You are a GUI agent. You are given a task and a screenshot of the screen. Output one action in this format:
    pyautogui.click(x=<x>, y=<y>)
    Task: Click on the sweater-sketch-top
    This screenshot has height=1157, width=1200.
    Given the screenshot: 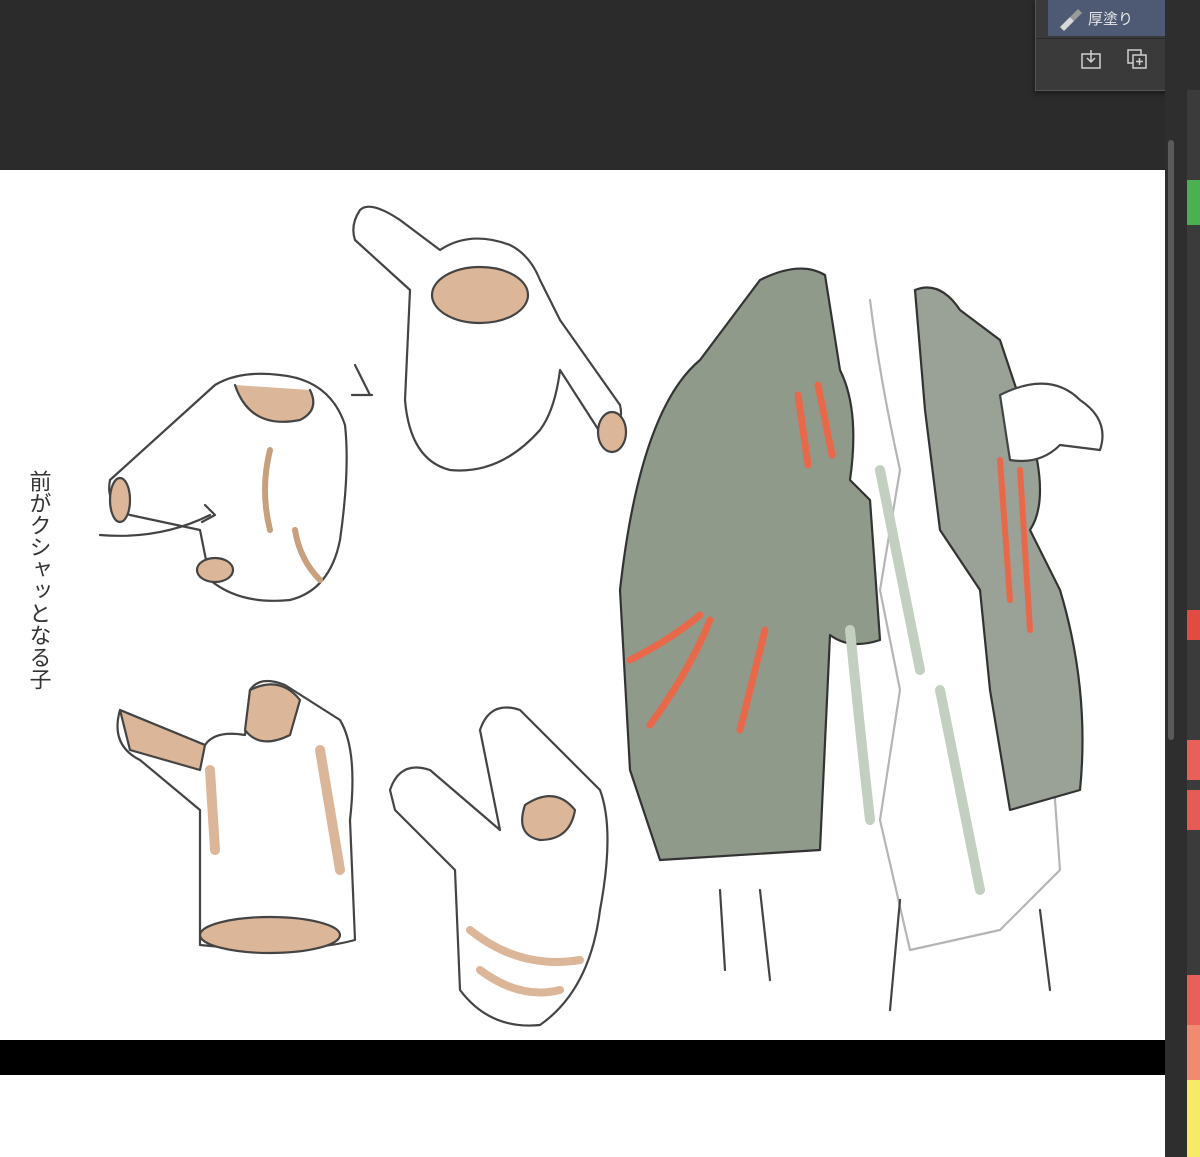 What is the action you would take?
    pyautogui.click(x=489, y=338)
    